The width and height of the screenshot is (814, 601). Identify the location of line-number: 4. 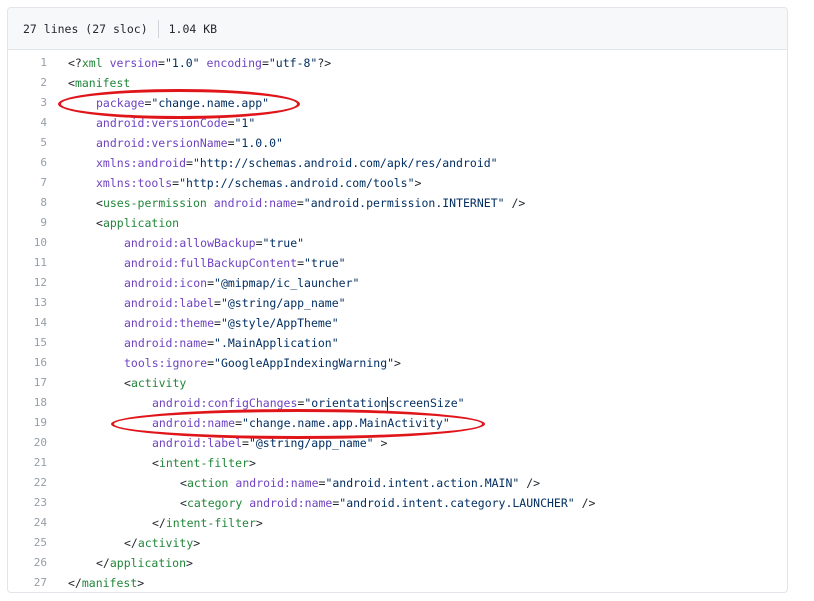
(28, 123).